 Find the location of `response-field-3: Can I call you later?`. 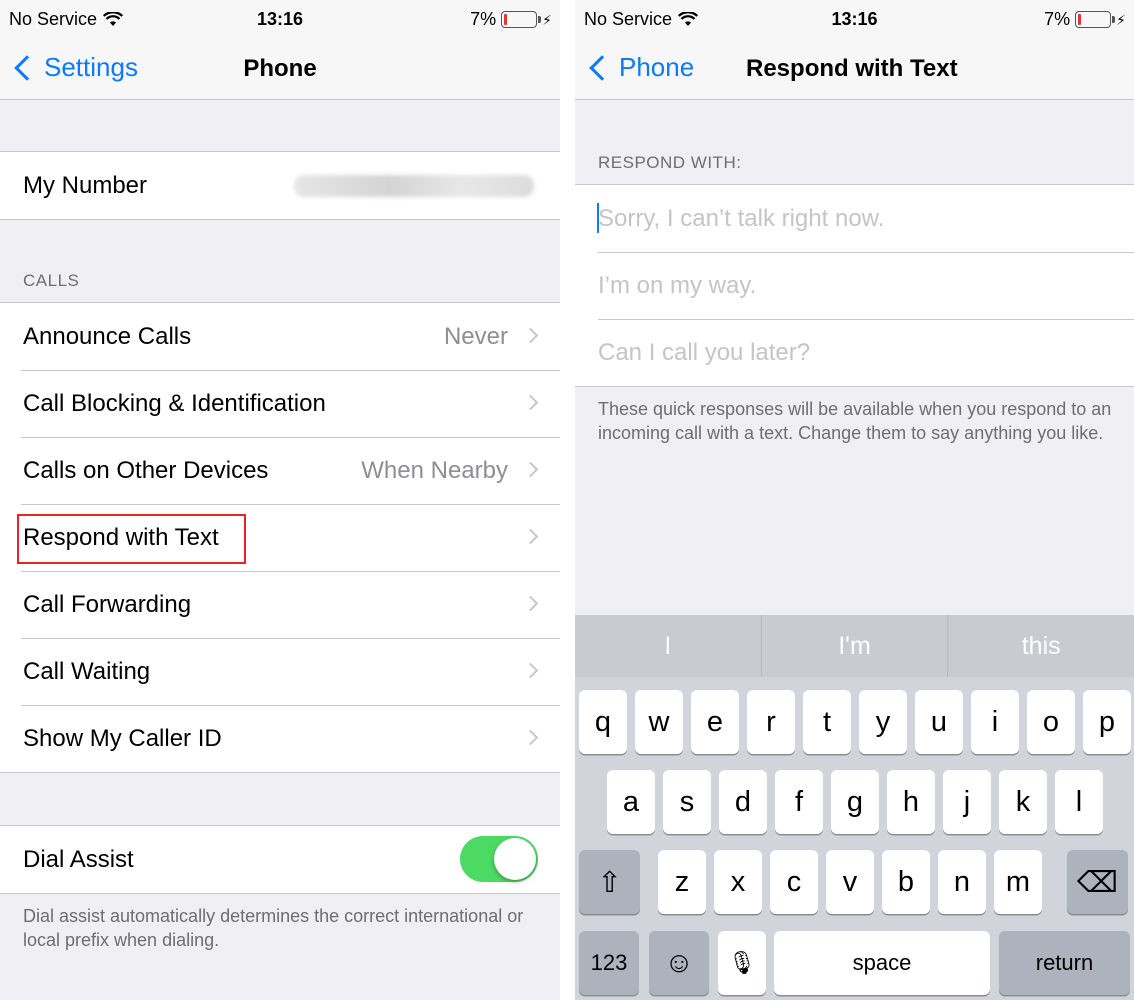

response-field-3: Can I call you later? is located at coordinates (854, 352).